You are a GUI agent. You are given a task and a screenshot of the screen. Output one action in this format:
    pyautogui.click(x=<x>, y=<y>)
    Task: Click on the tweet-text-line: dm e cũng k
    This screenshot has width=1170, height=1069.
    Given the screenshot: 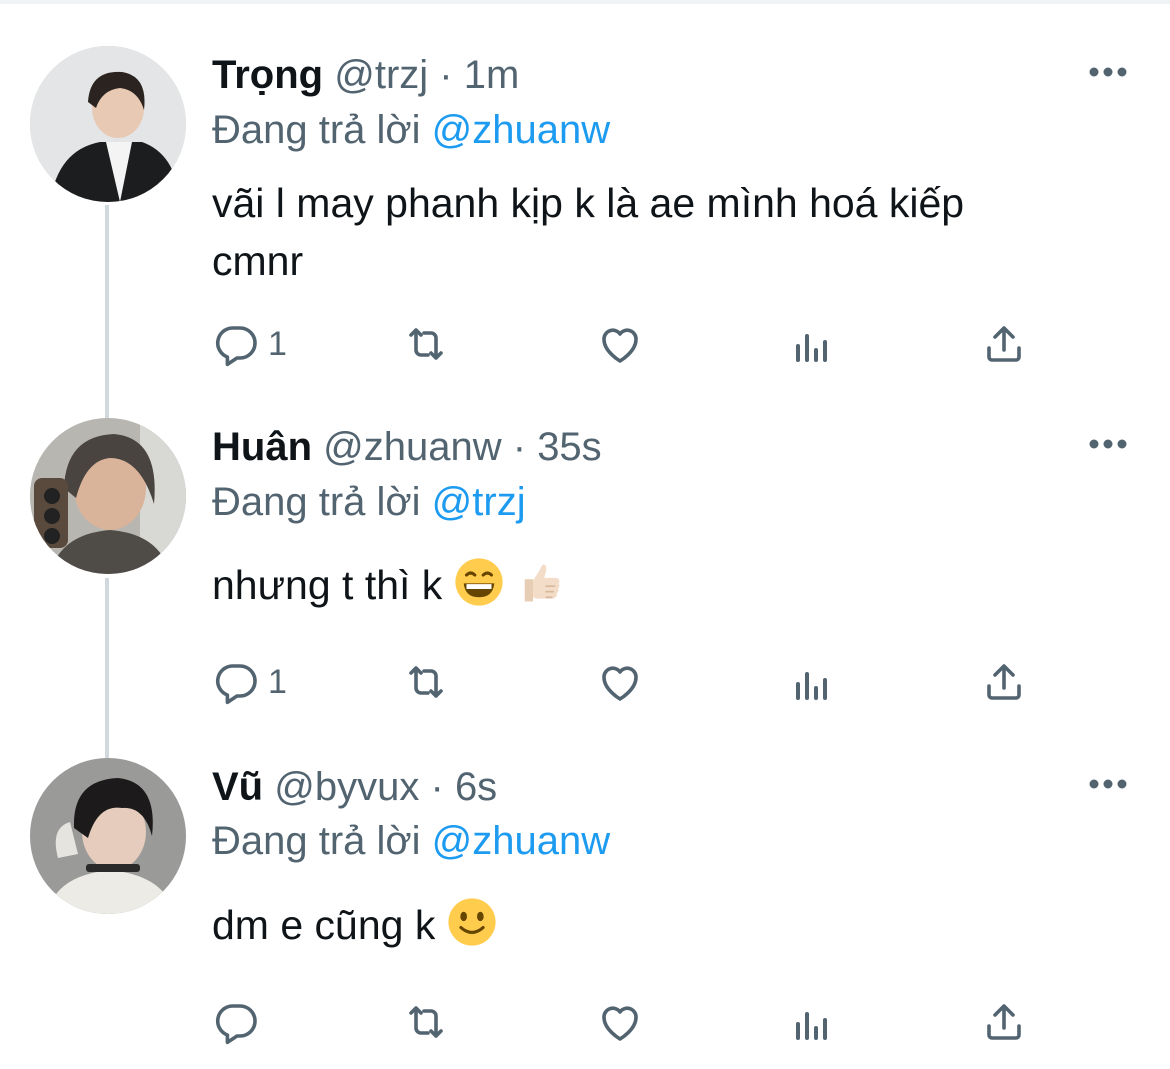 What is the action you would take?
    pyautogui.click(x=324, y=925)
    